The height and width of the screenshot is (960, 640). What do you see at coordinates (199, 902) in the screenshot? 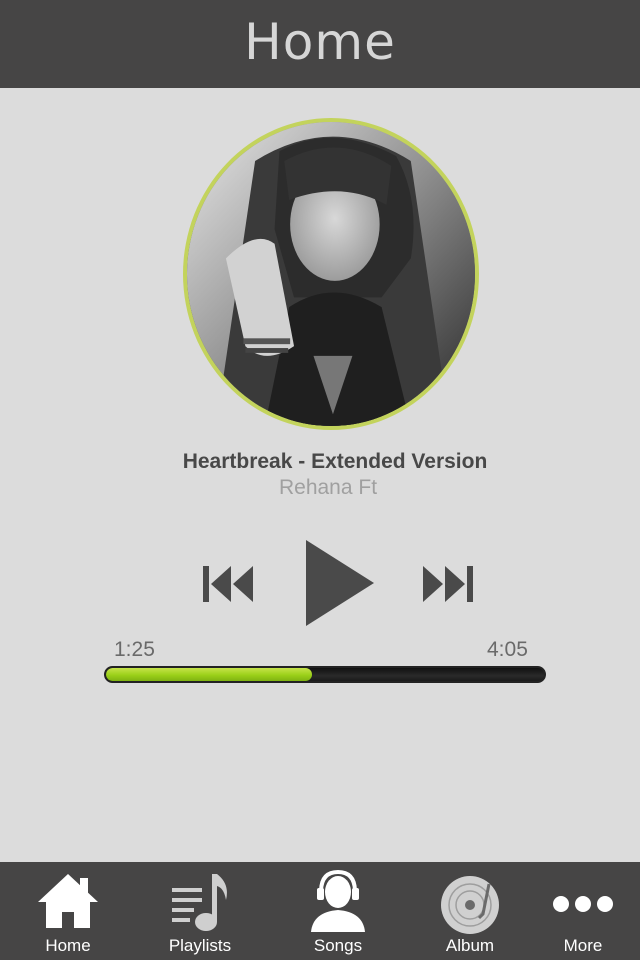
I see `playlist-icon` at bounding box center [199, 902].